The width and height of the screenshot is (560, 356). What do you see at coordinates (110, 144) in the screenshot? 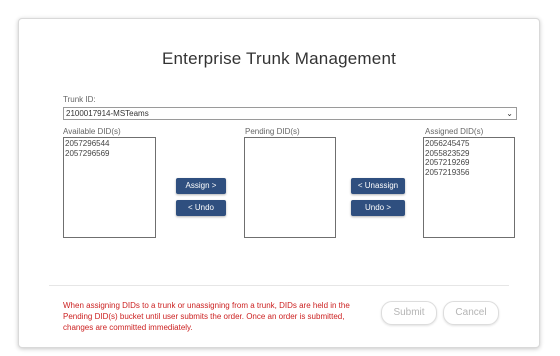
I see `did-list-item: 2057296544` at bounding box center [110, 144].